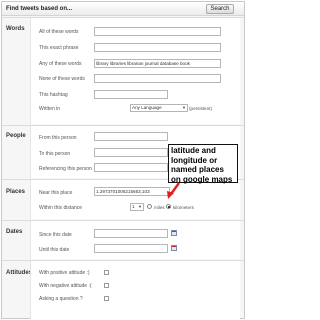 Image resolution: width=320 pixels, height=320 pixels. What do you see at coordinates (106, 285) in the screenshot?
I see `negative-attitude-checkbox` at bounding box center [106, 285].